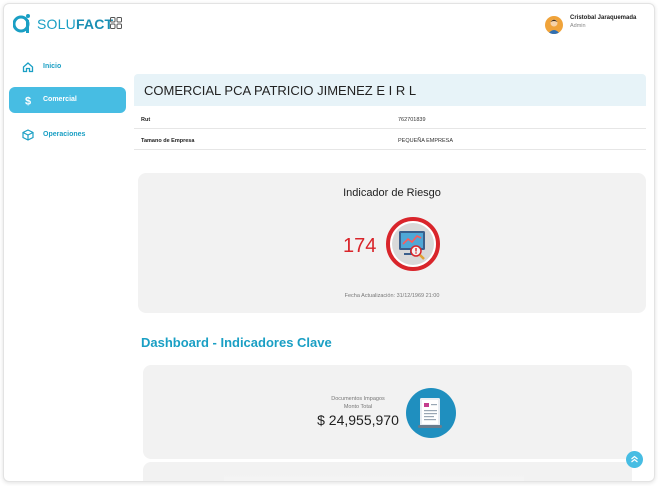 The width and height of the screenshot is (658, 486). What do you see at coordinates (390, 141) in the screenshot?
I see `info-row-tamano: Tamano de Empresa PEQUEÑA EMPRESA` at bounding box center [390, 141].